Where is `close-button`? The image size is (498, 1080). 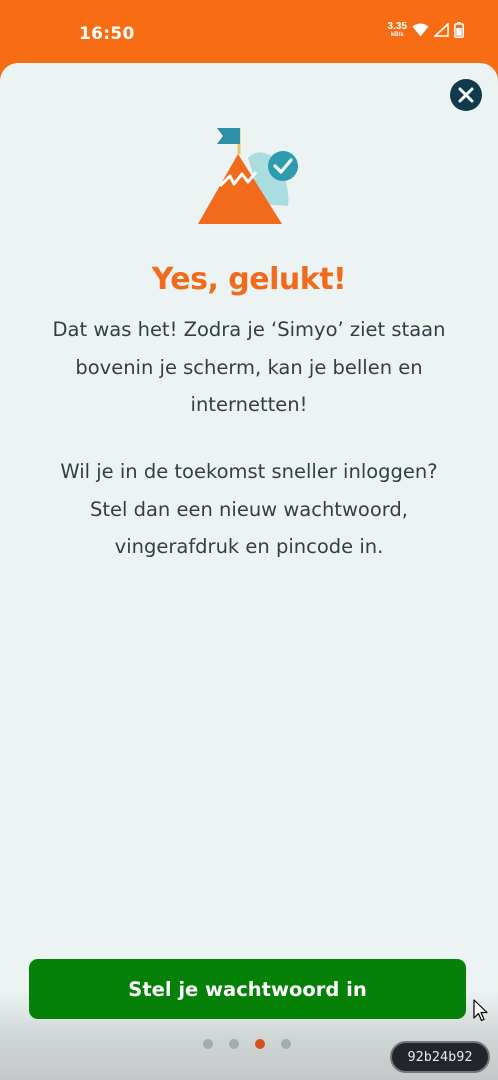
close-button is located at coordinates (466, 95).